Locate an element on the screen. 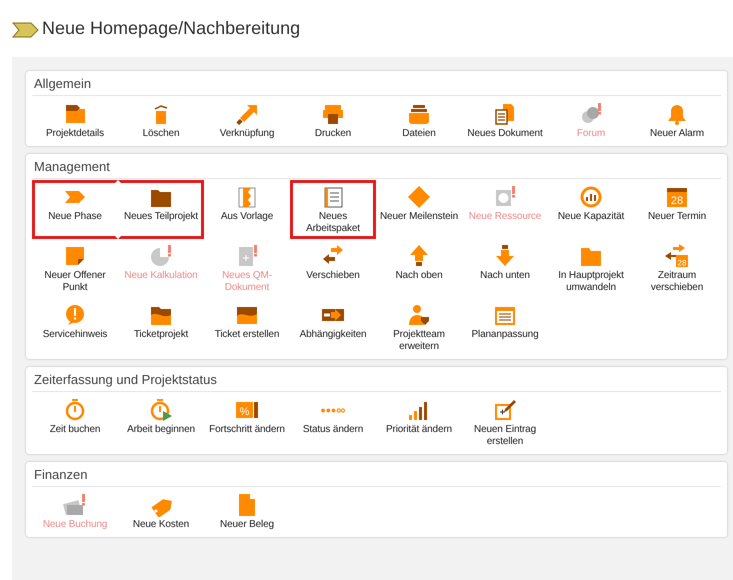  dots-icon is located at coordinates (333, 410).